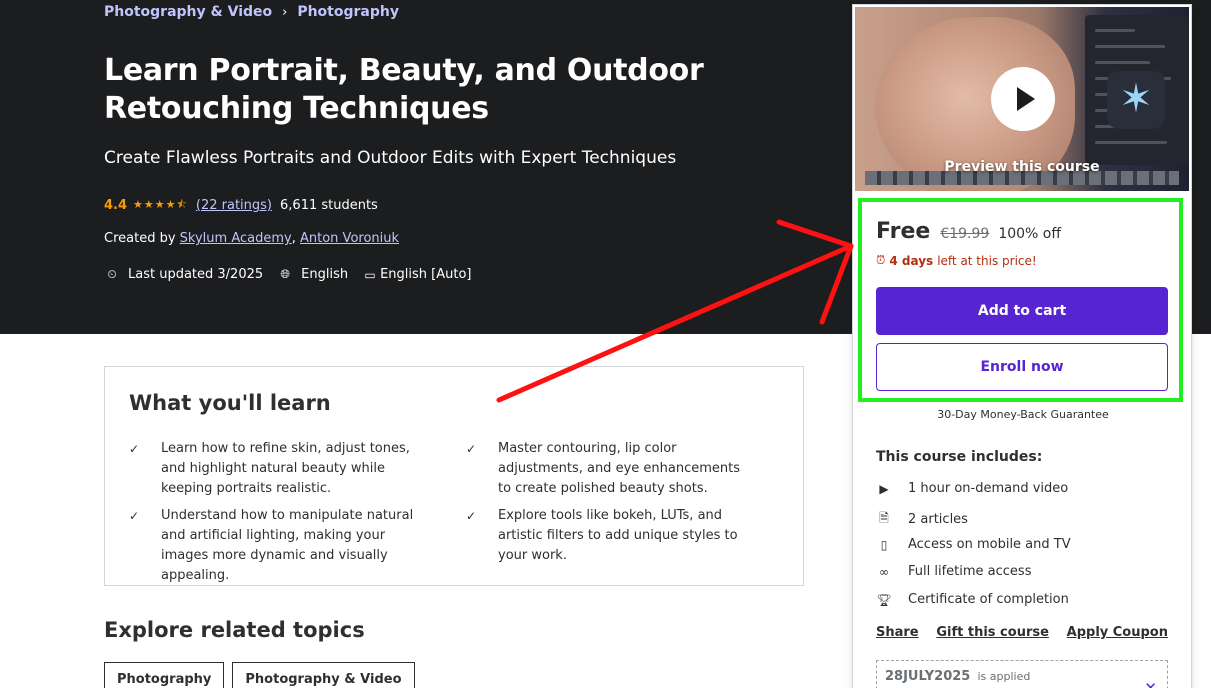 The height and width of the screenshot is (688, 1211). I want to click on sidebar-links: Share Gift this course Apply Coupon, so click(1022, 632).